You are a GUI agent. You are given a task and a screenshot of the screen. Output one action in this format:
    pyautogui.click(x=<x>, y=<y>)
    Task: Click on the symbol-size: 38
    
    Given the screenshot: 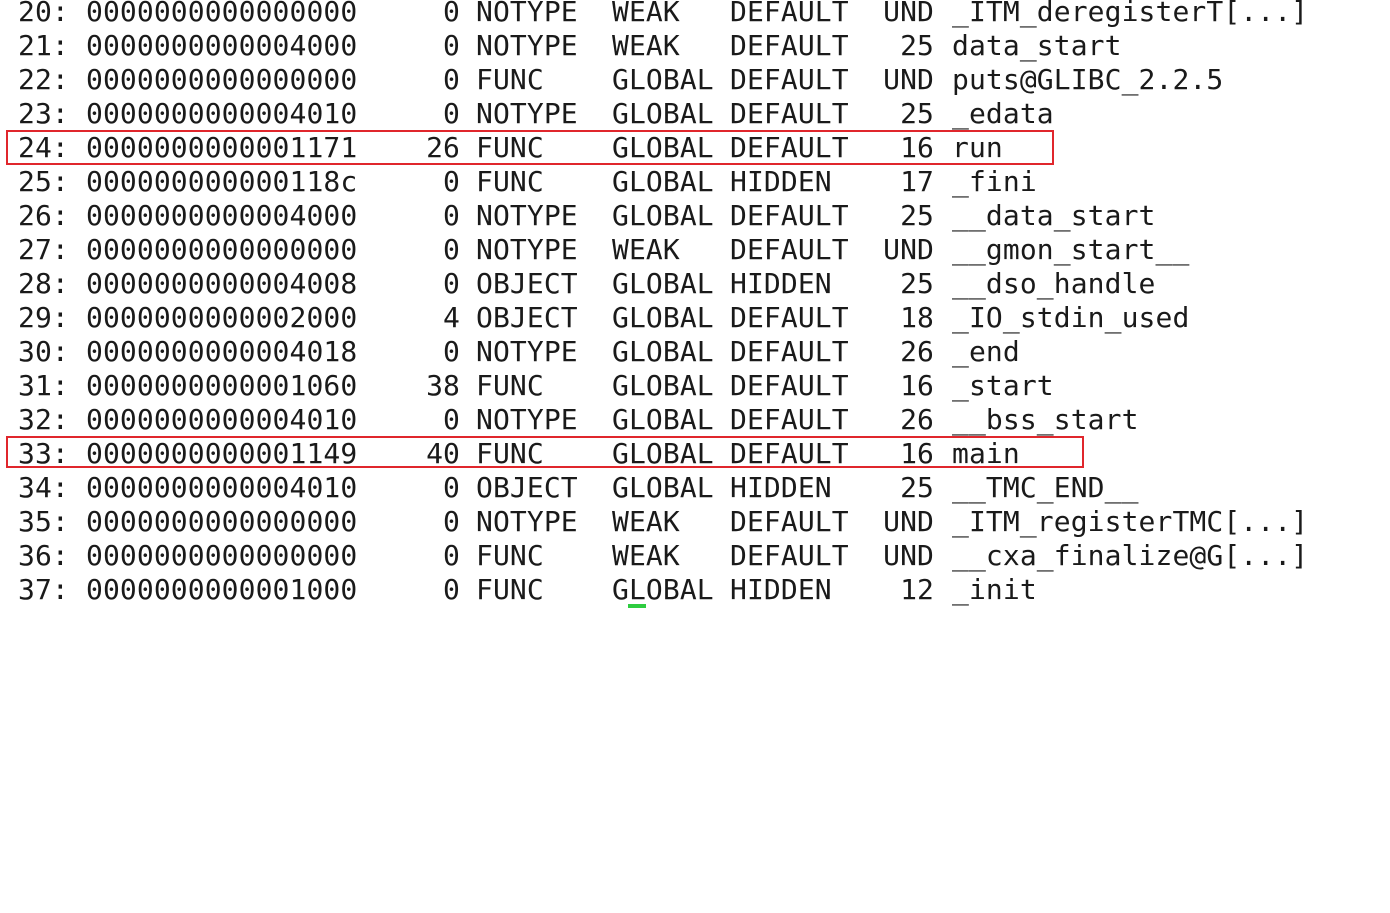 What is the action you would take?
    pyautogui.click(x=443, y=385)
    